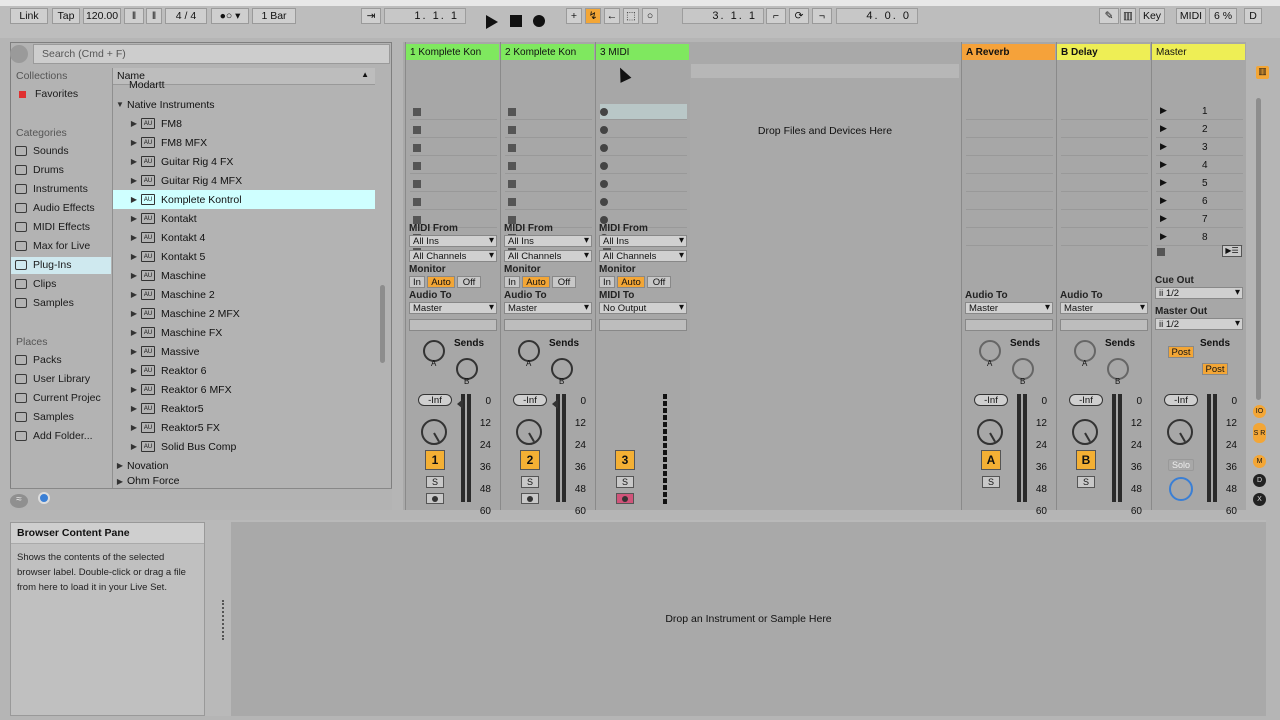 The image size is (1280, 720). I want to click on quantize-select: 1 Bar, so click(274, 16).